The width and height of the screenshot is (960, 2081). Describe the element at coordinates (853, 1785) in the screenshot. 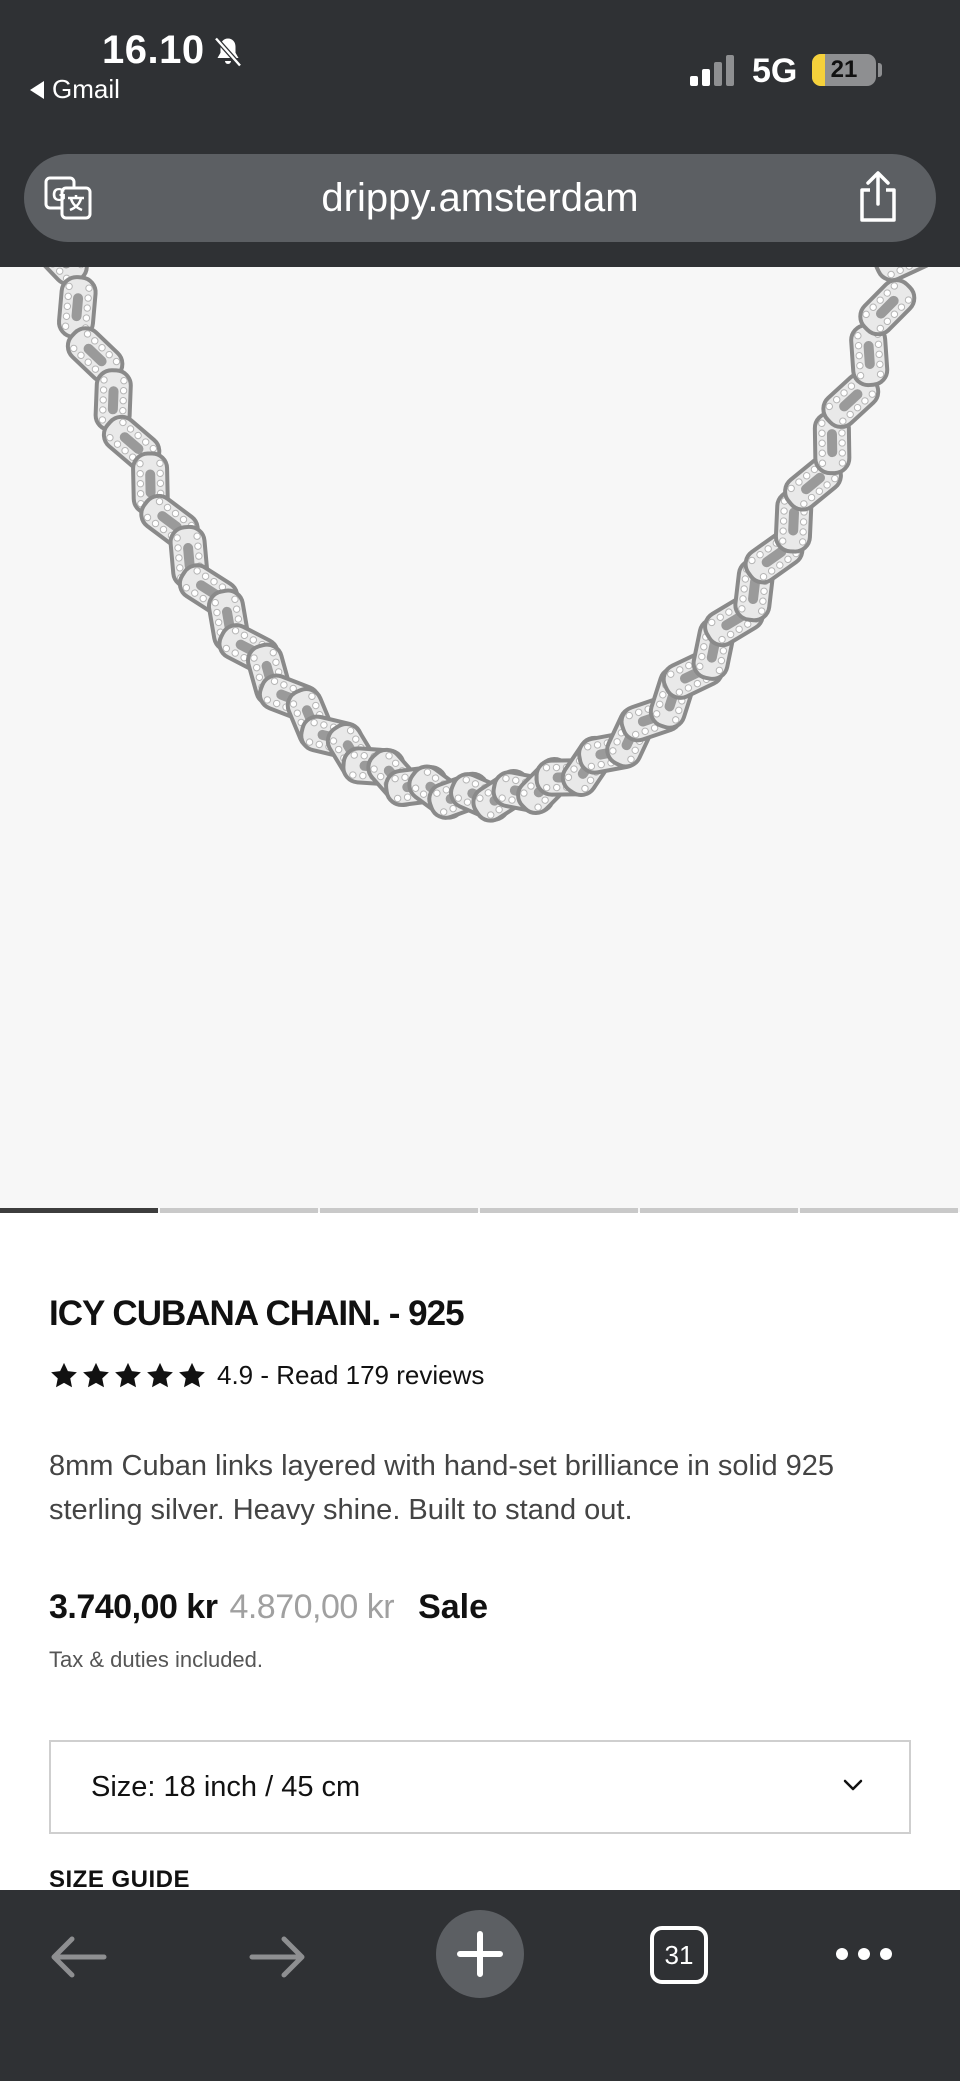

I see `chevron-down-icon` at that location.